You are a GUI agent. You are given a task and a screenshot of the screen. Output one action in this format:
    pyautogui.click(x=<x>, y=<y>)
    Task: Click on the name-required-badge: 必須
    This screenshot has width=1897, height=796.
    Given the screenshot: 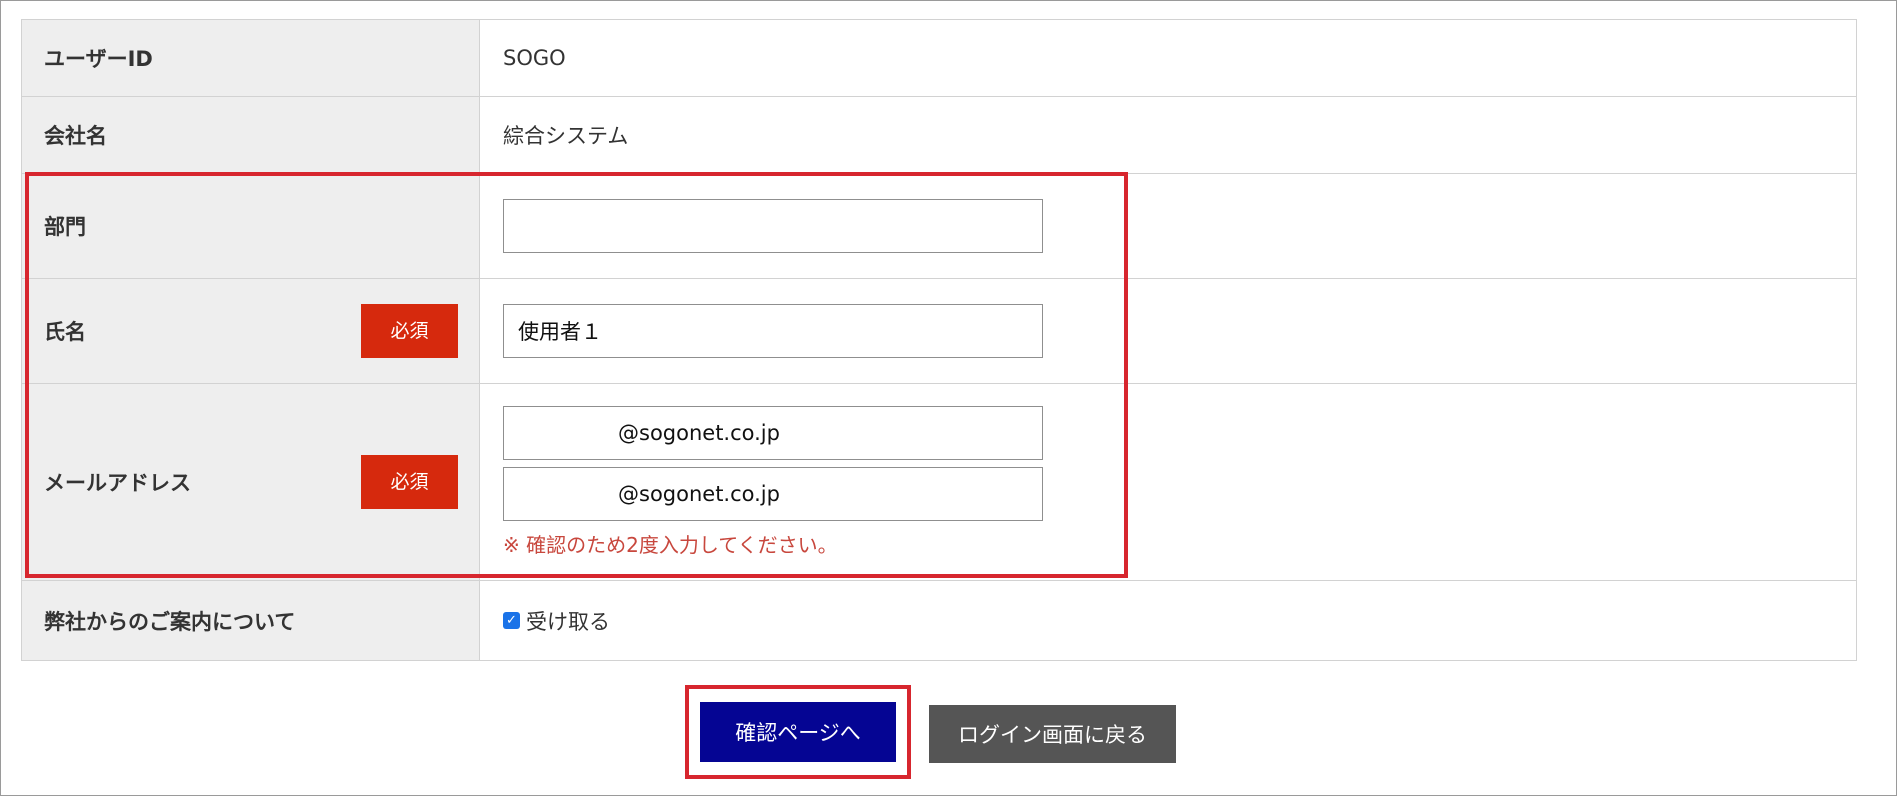 What is the action you would take?
    pyautogui.click(x=409, y=331)
    